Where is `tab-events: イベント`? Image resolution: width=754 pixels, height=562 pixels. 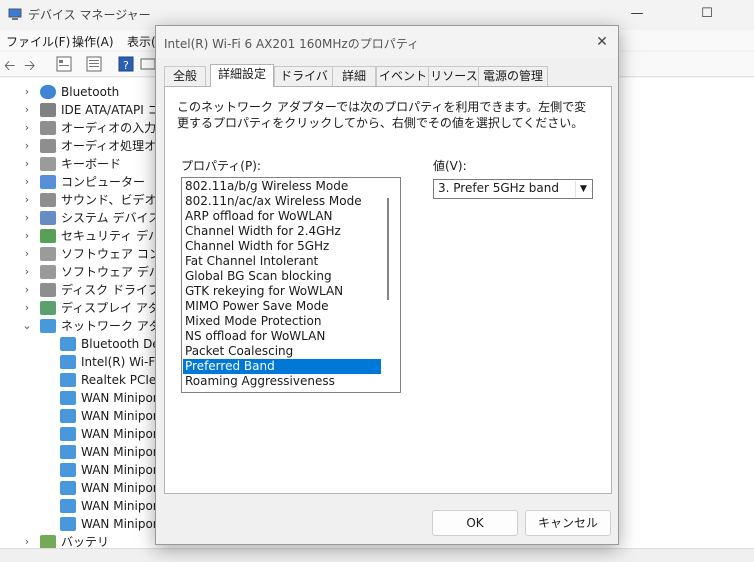 tab-events: イベント is located at coordinates (403, 76).